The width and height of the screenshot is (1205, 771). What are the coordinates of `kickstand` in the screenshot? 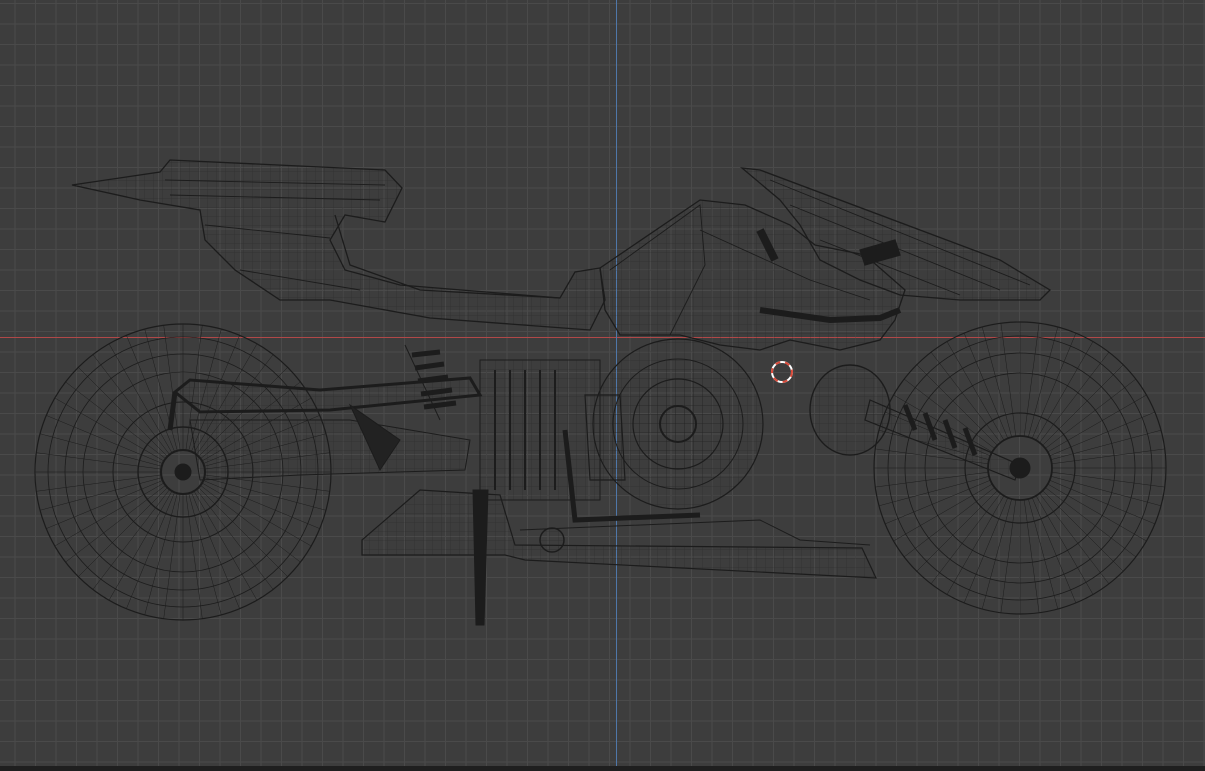 It's located at (480, 557).